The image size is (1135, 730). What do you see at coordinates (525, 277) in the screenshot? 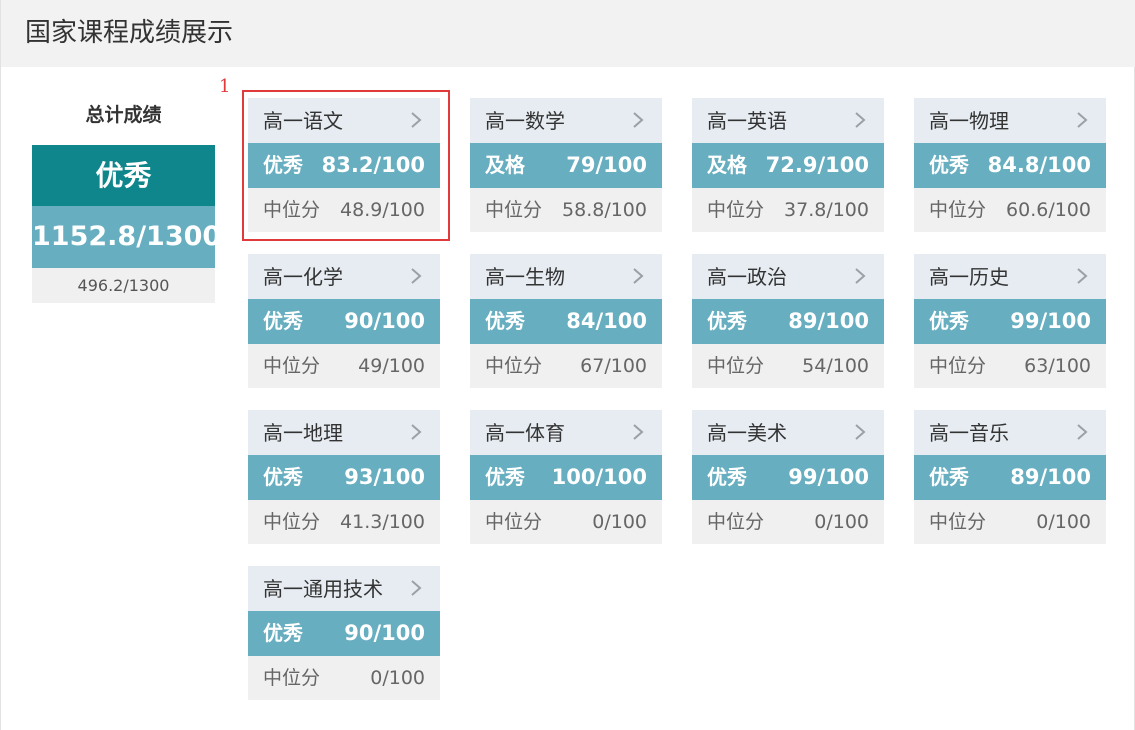
I see `subject-name: 高一生物` at bounding box center [525, 277].